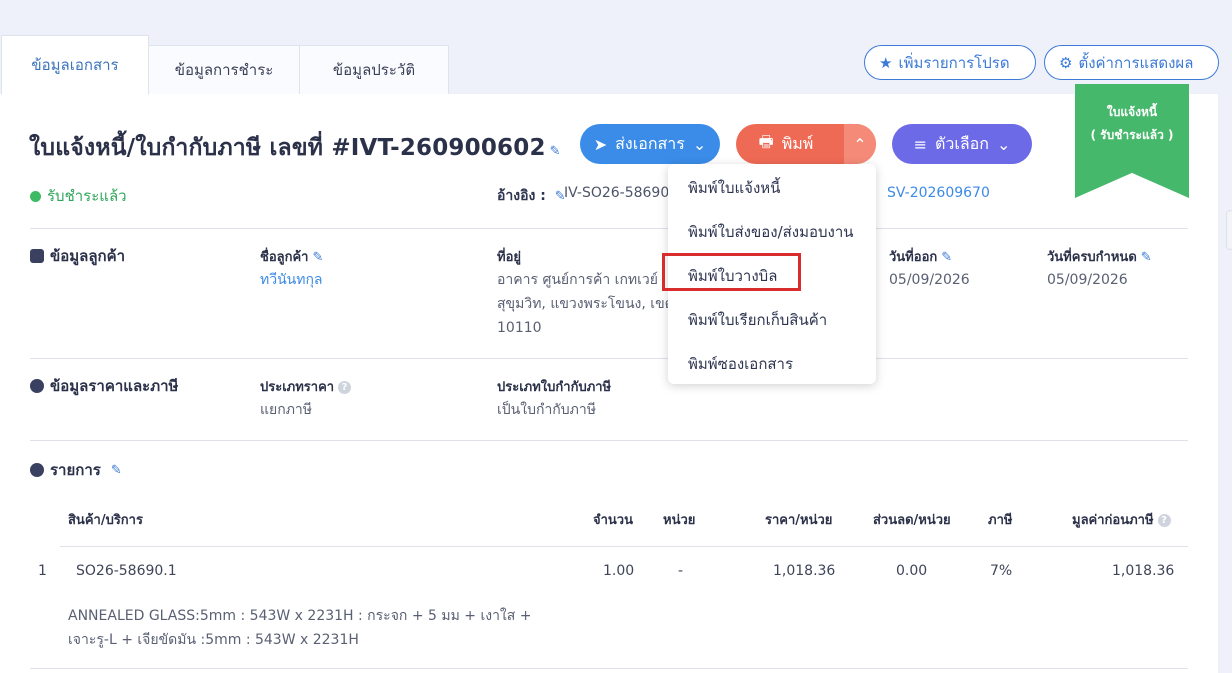 This screenshot has height=673, width=1232. What do you see at coordinates (88, 256) in the screenshot?
I see `customer-section-label: ข้อมูลลูกค้า` at bounding box center [88, 256].